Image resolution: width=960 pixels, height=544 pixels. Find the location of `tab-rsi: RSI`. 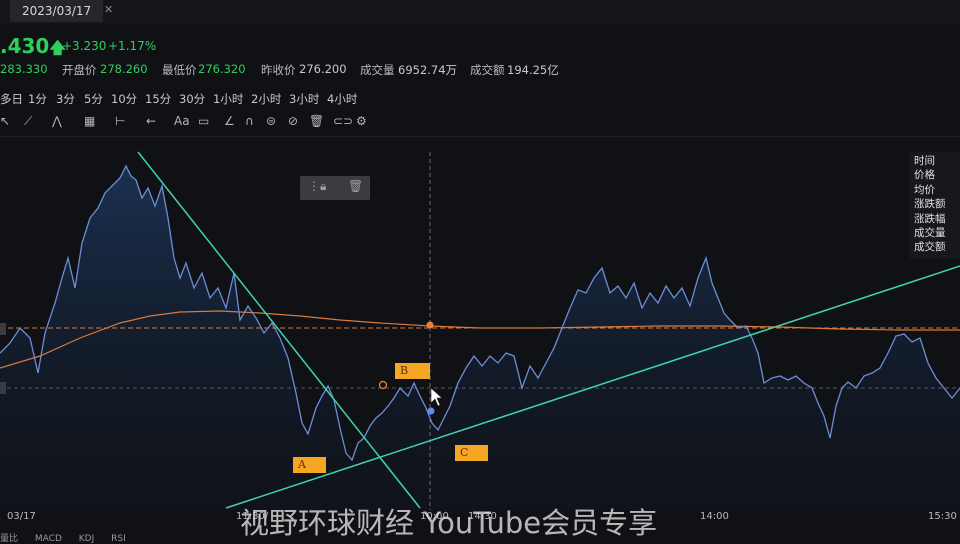

tab-rsi: RSI is located at coordinates (118, 539).